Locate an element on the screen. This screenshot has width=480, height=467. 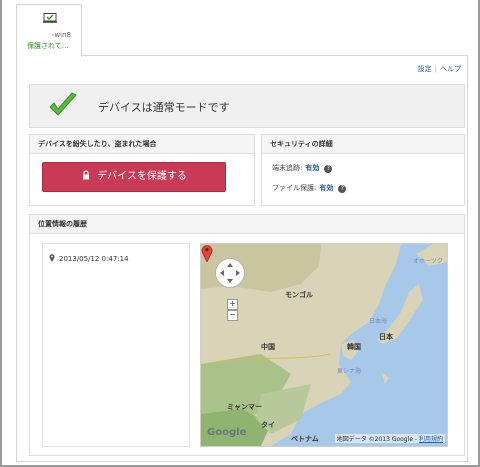
tracking-value: 有効 is located at coordinates (312, 168).